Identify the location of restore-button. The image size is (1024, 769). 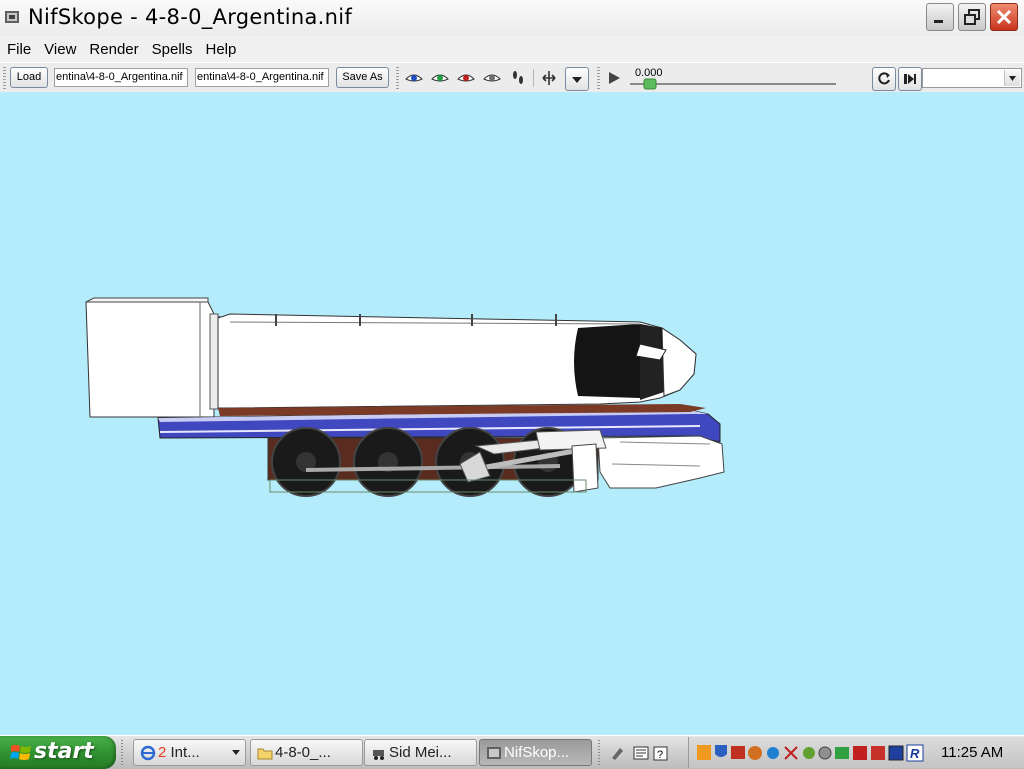
(972, 17).